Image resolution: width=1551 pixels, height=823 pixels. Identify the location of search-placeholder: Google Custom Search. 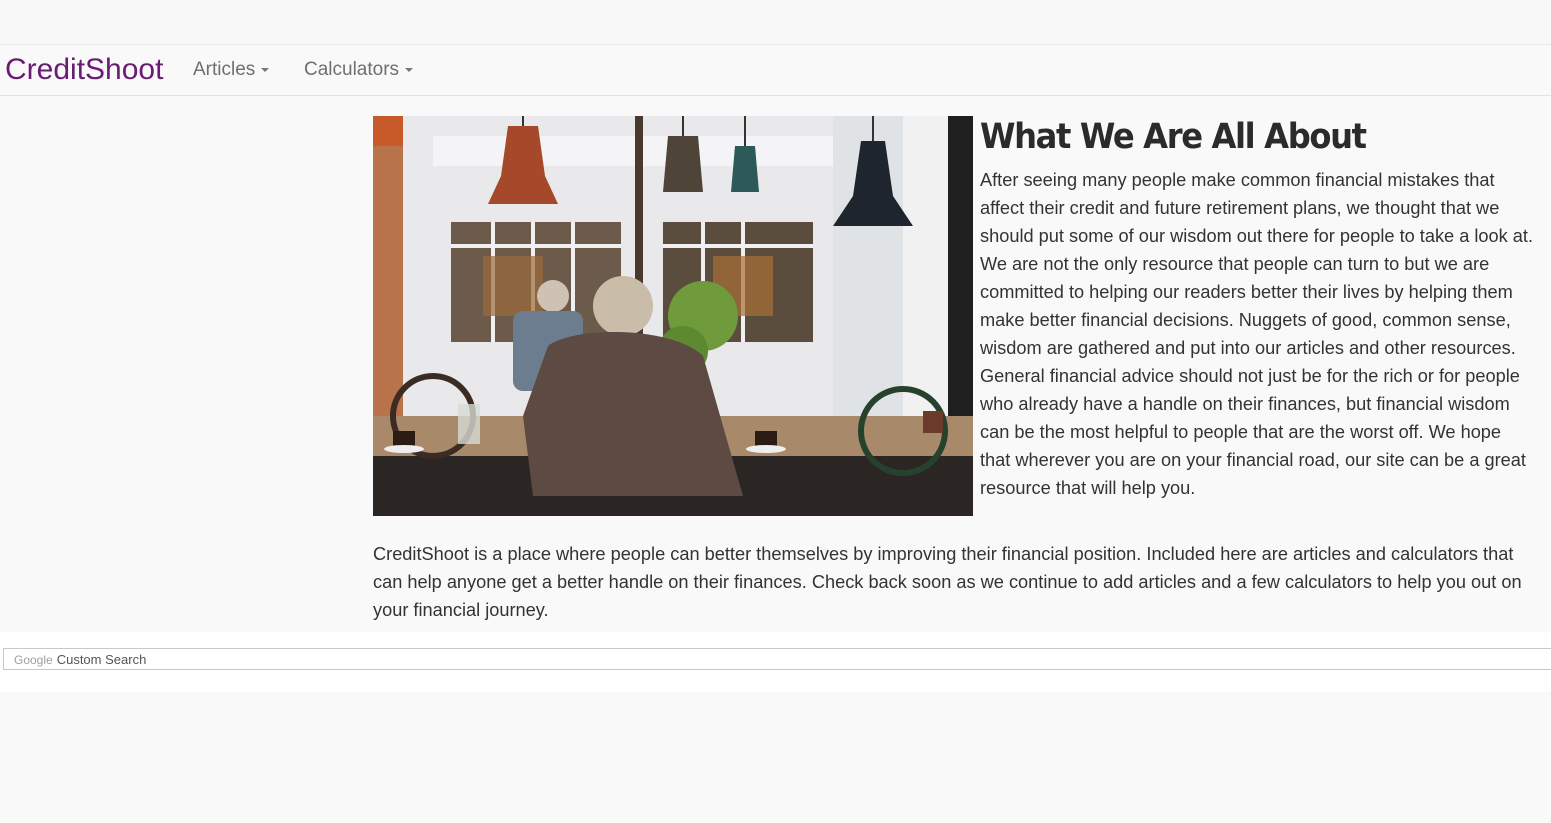
(80, 660).